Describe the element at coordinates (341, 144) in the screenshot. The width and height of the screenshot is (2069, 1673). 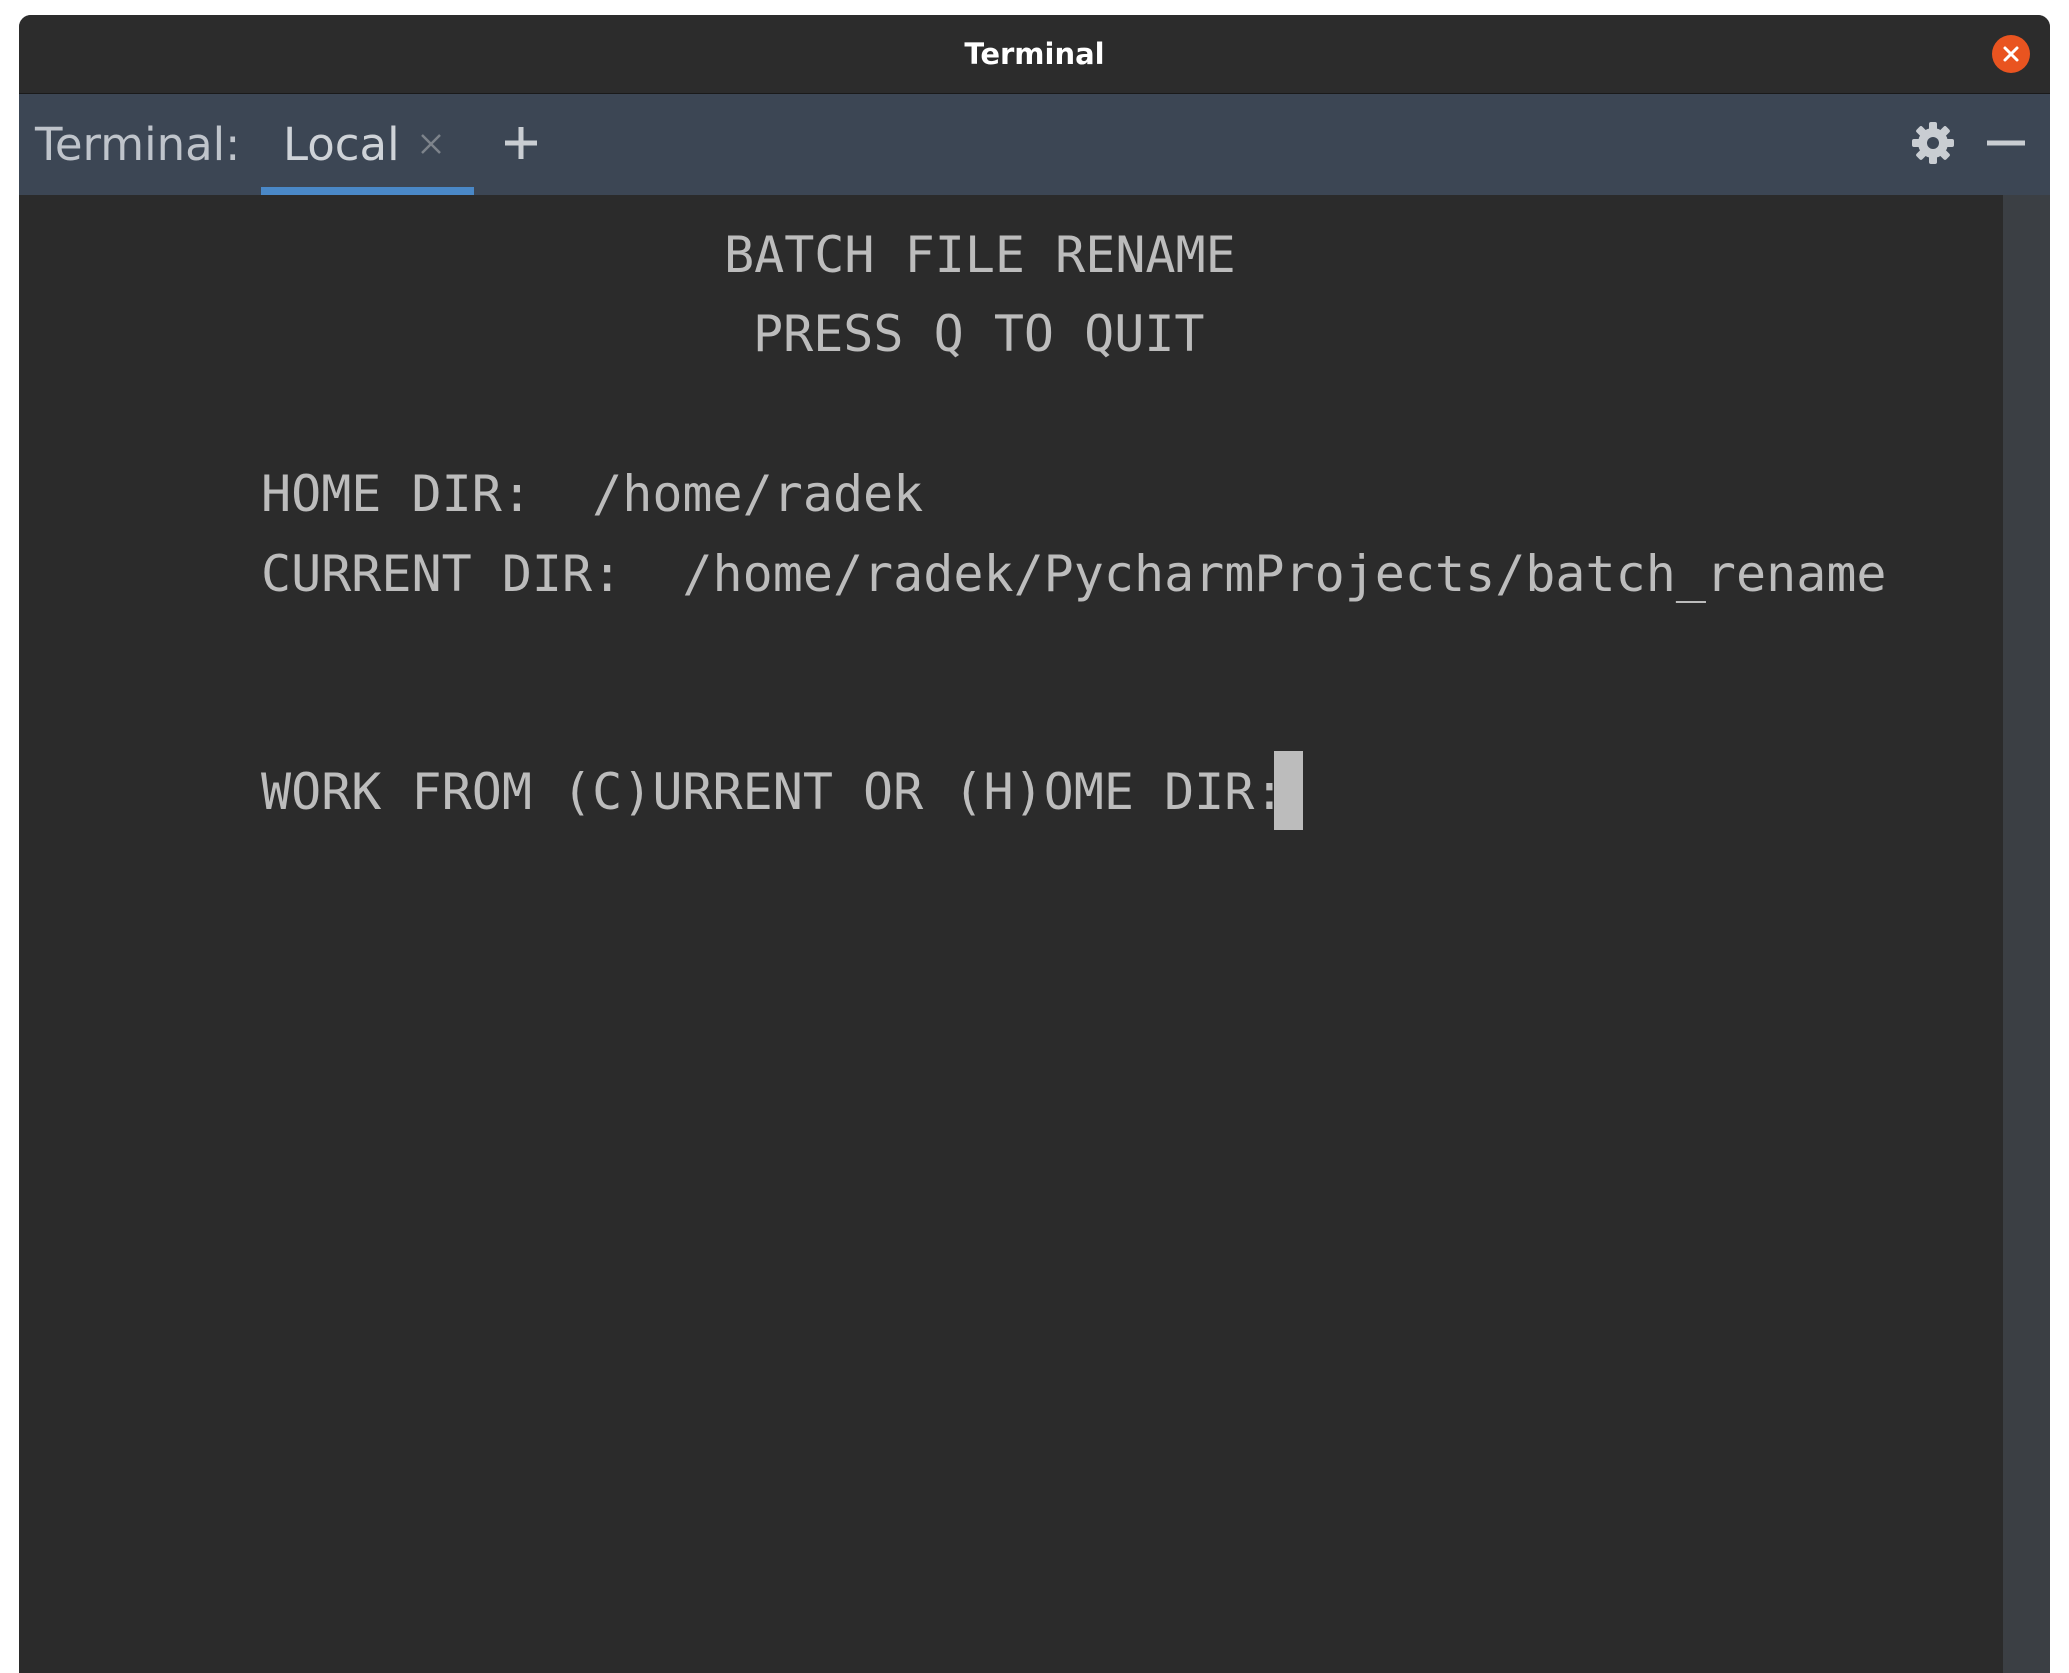
I see `tab-label: Local` at that location.